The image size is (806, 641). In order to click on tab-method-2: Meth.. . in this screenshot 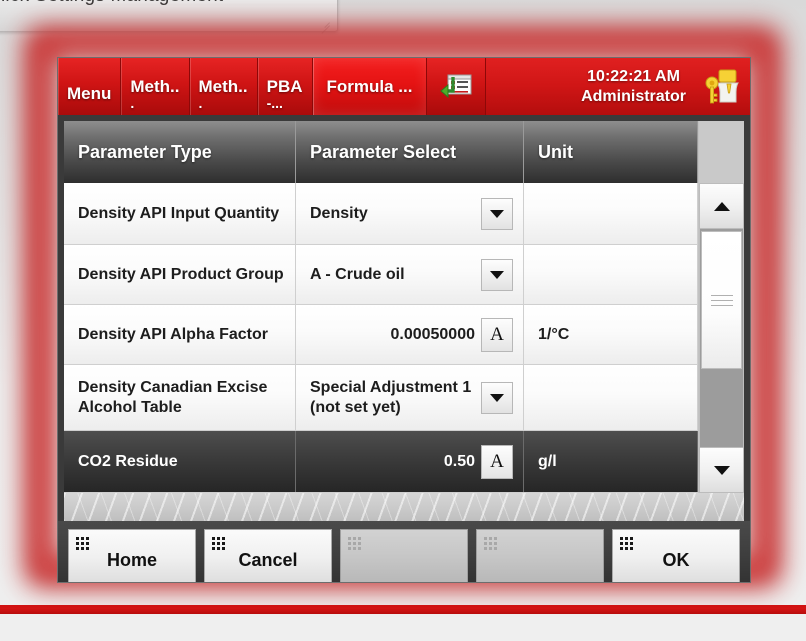, I will do `click(223, 86)`.